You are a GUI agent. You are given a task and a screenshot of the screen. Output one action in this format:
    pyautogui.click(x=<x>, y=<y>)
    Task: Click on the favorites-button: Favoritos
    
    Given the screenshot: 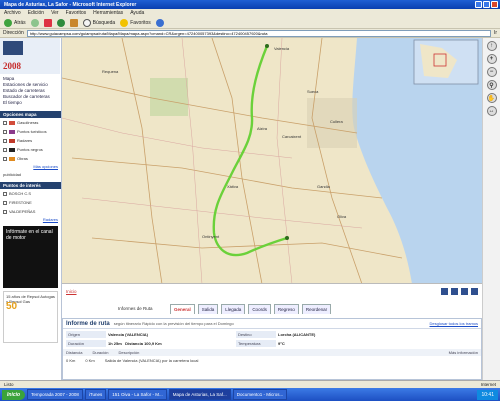 What is the action you would take?
    pyautogui.click(x=135, y=22)
    